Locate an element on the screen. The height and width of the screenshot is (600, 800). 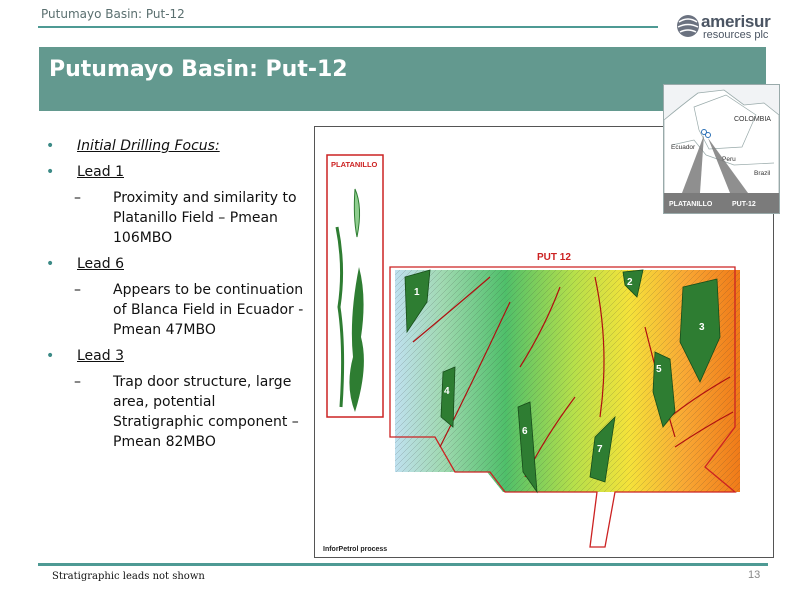
bullet-text: Initial Drilling Focus: is located at coordinates (148, 146).